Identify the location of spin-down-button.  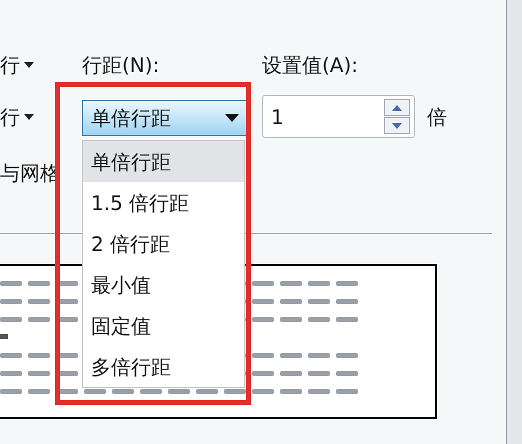
(397, 125).